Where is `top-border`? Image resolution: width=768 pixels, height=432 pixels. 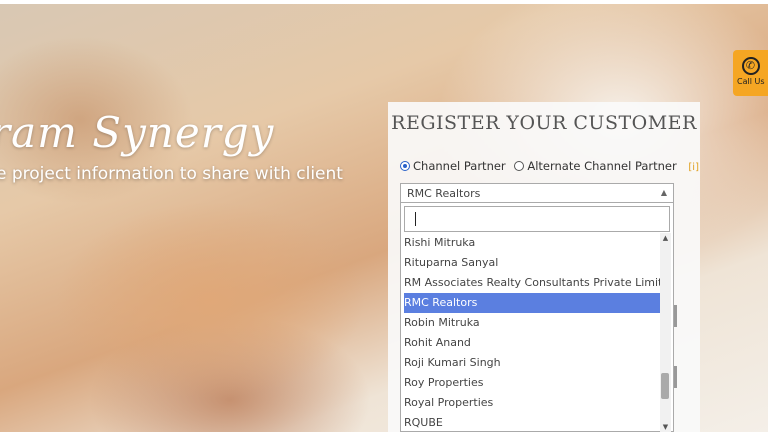
top-border is located at coordinates (384, 2).